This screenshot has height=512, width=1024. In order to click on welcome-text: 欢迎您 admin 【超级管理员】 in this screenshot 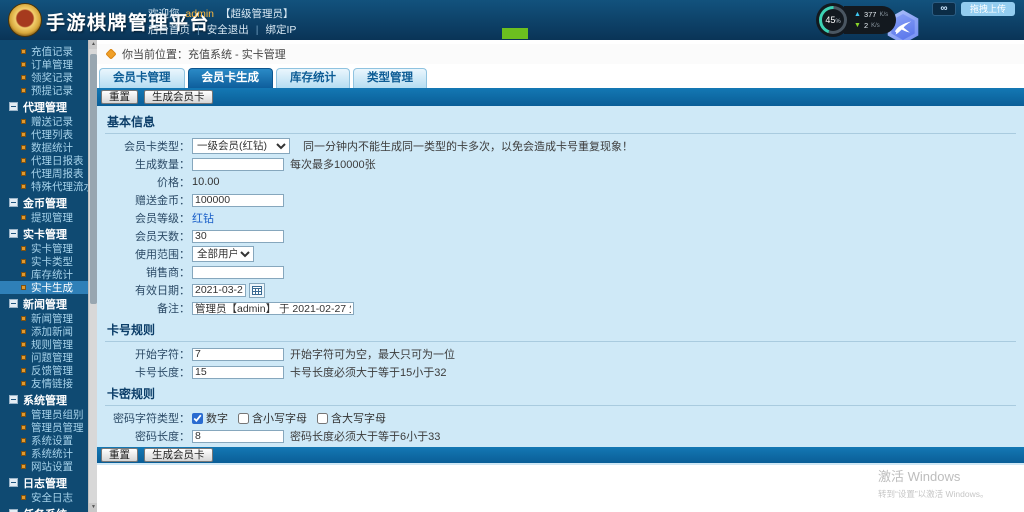, I will do `click(220, 13)`.